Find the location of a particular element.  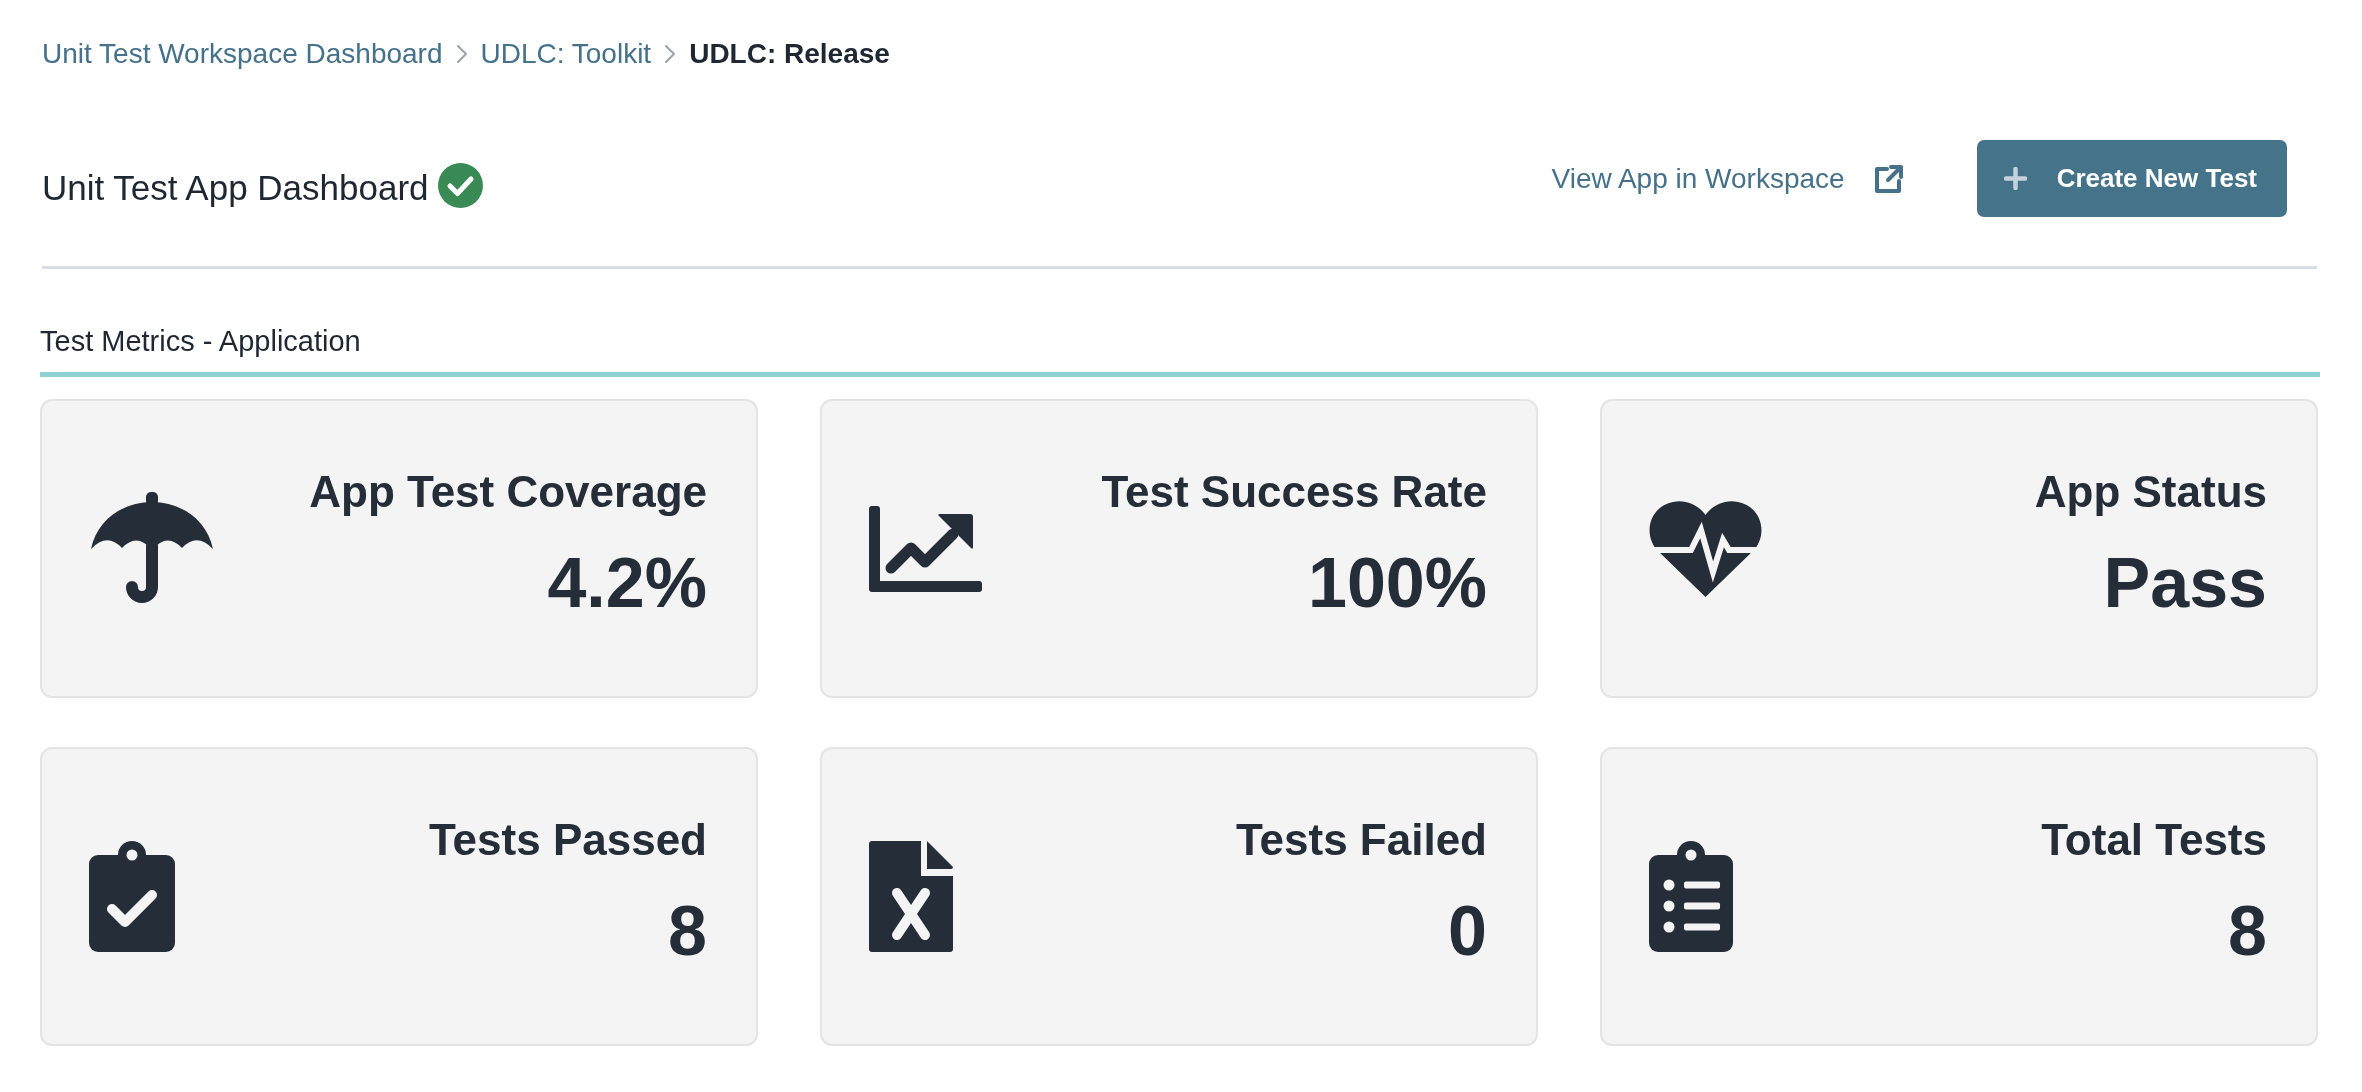

metric-title: Tests Failed is located at coordinates (1361, 840).